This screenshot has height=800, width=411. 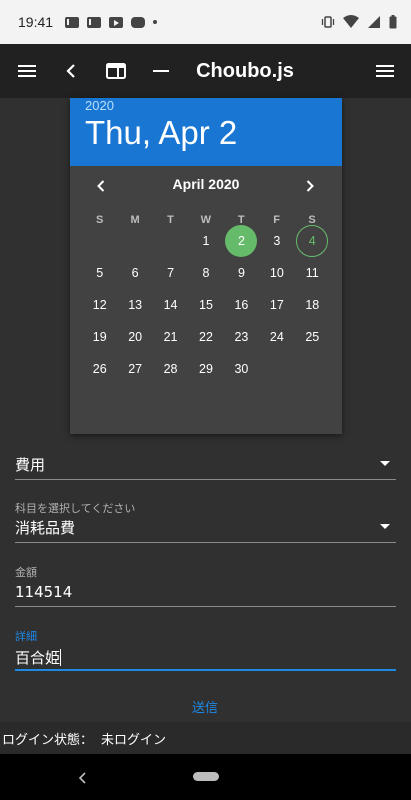 What do you see at coordinates (393, 22) in the screenshot?
I see `battery-icon` at bounding box center [393, 22].